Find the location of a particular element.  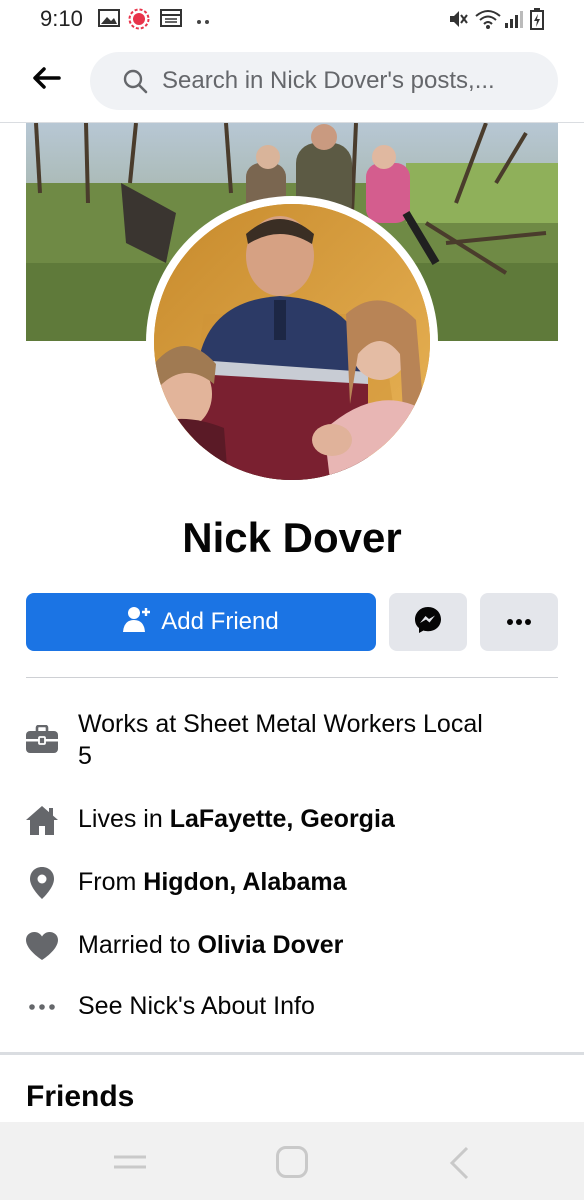

more-horizontal-icon is located at coordinates (519, 622).